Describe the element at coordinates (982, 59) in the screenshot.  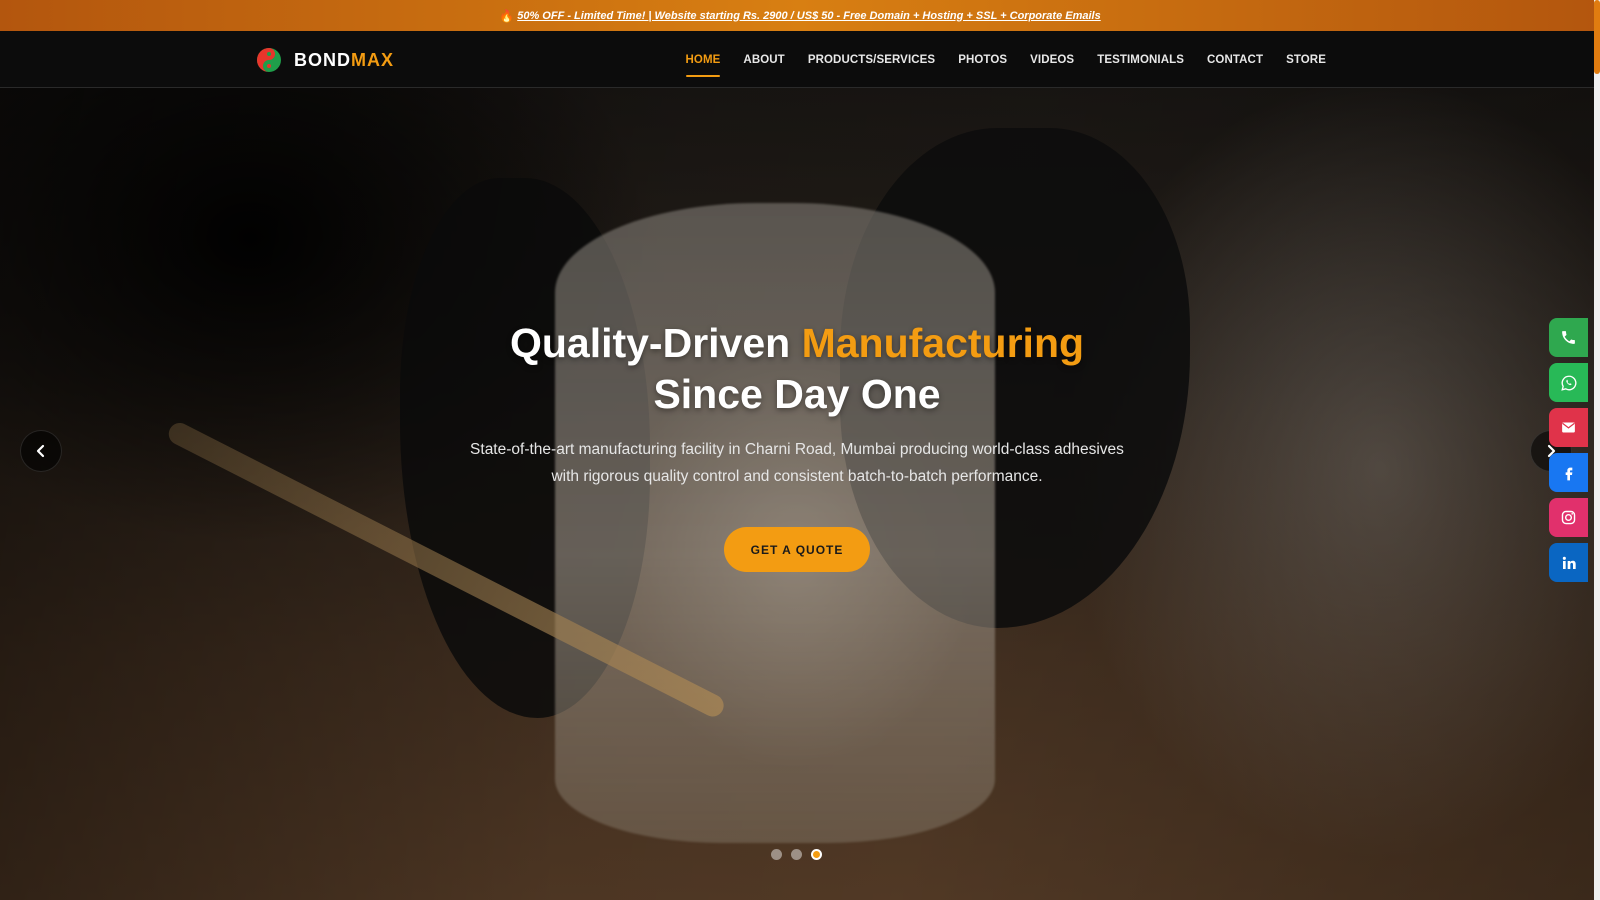
I see `nav-photos: PHOTOS` at that location.